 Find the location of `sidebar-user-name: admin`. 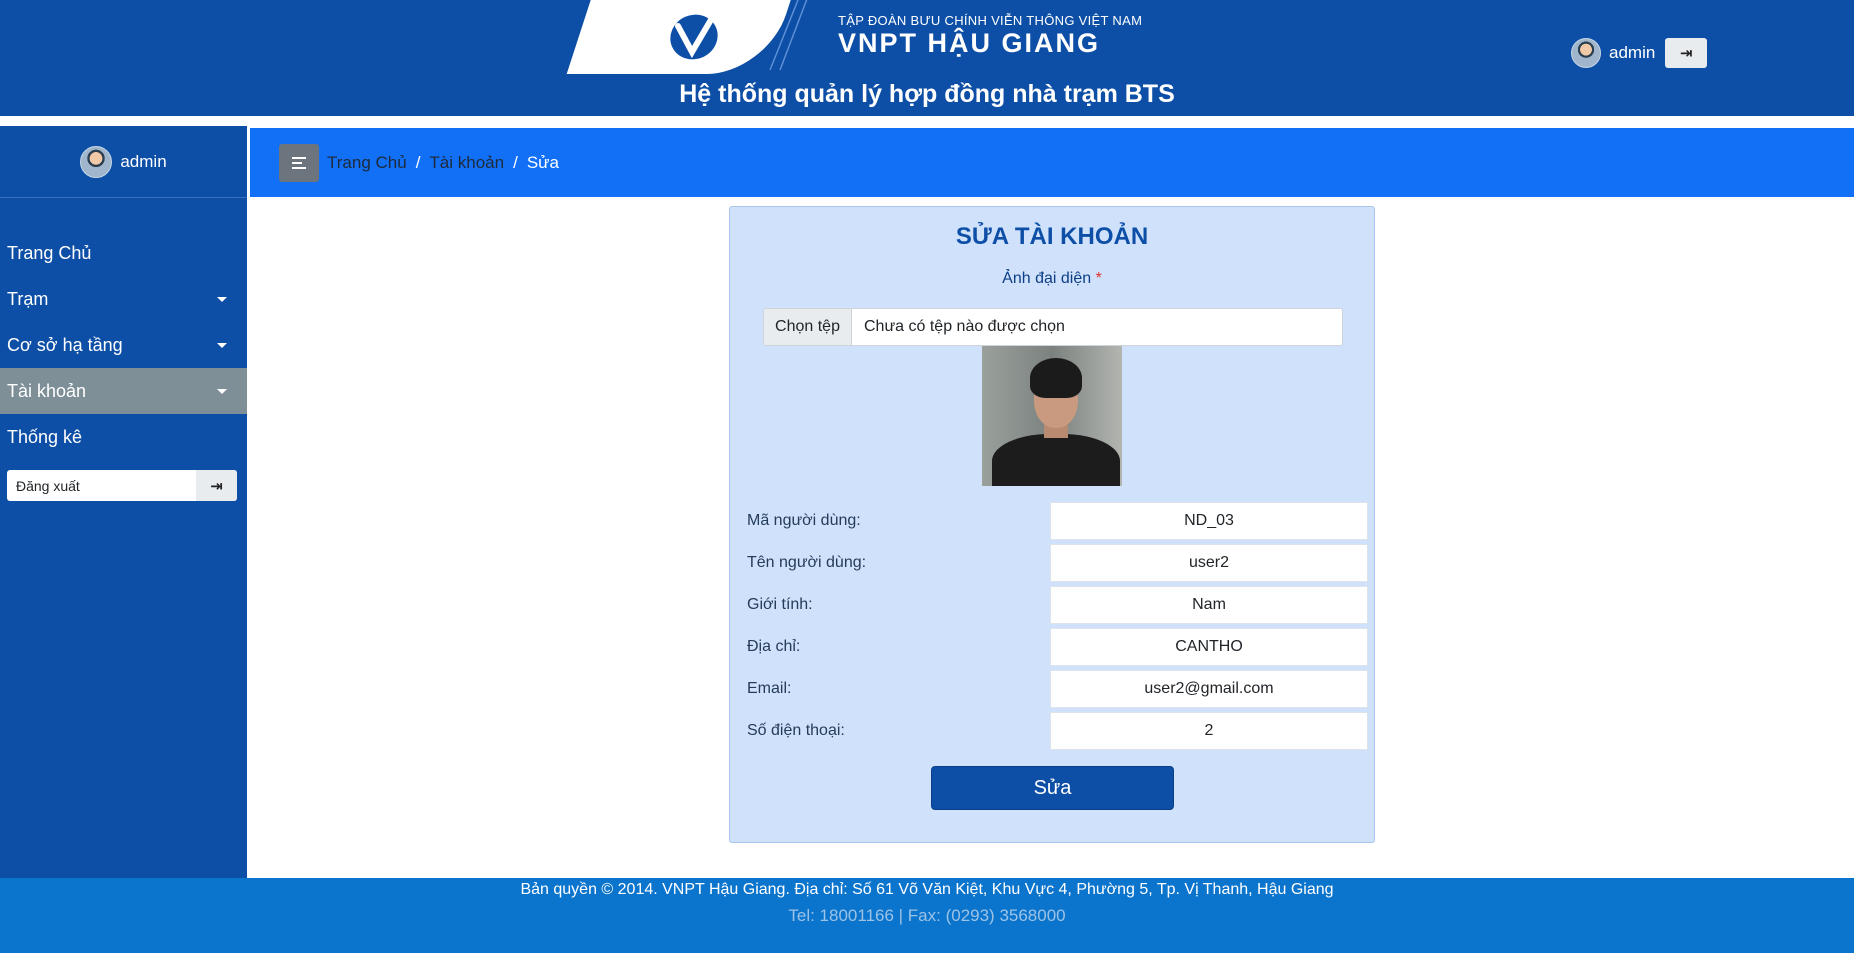

sidebar-user-name: admin is located at coordinates (143, 162).